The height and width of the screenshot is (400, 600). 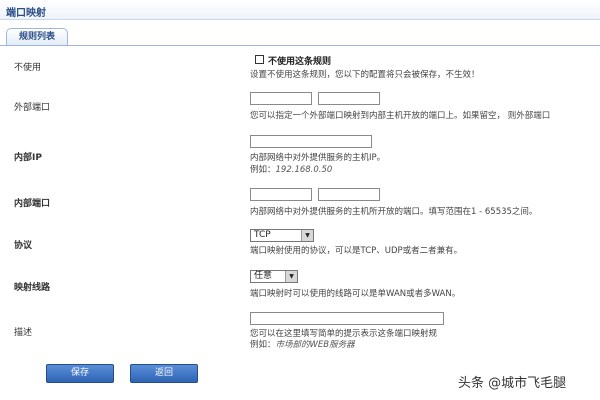 What do you see at coordinates (32, 204) in the screenshot?
I see `internal-port-label: 内部端口` at bounding box center [32, 204].